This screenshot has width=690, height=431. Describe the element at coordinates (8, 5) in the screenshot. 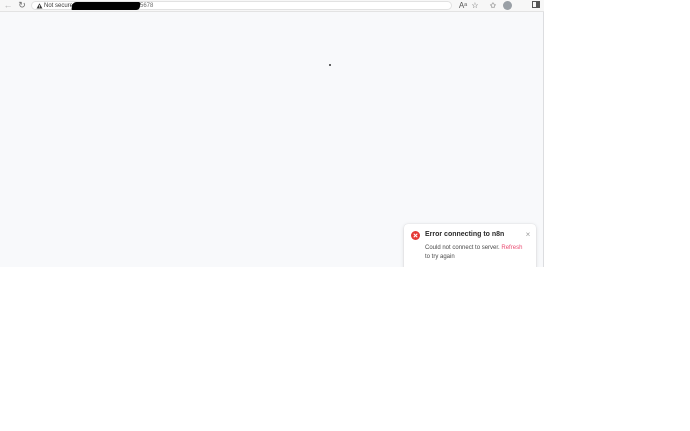

I see `back-arrow-icon: ←` at that location.